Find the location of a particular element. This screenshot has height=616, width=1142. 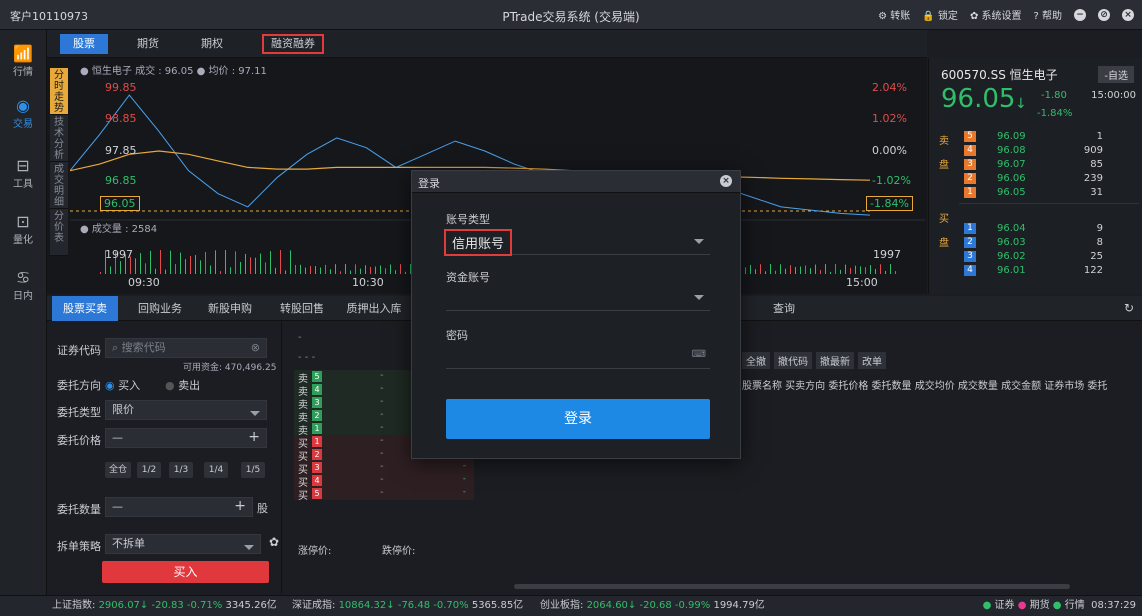

fraction-all: 全仓 is located at coordinates (118, 470).